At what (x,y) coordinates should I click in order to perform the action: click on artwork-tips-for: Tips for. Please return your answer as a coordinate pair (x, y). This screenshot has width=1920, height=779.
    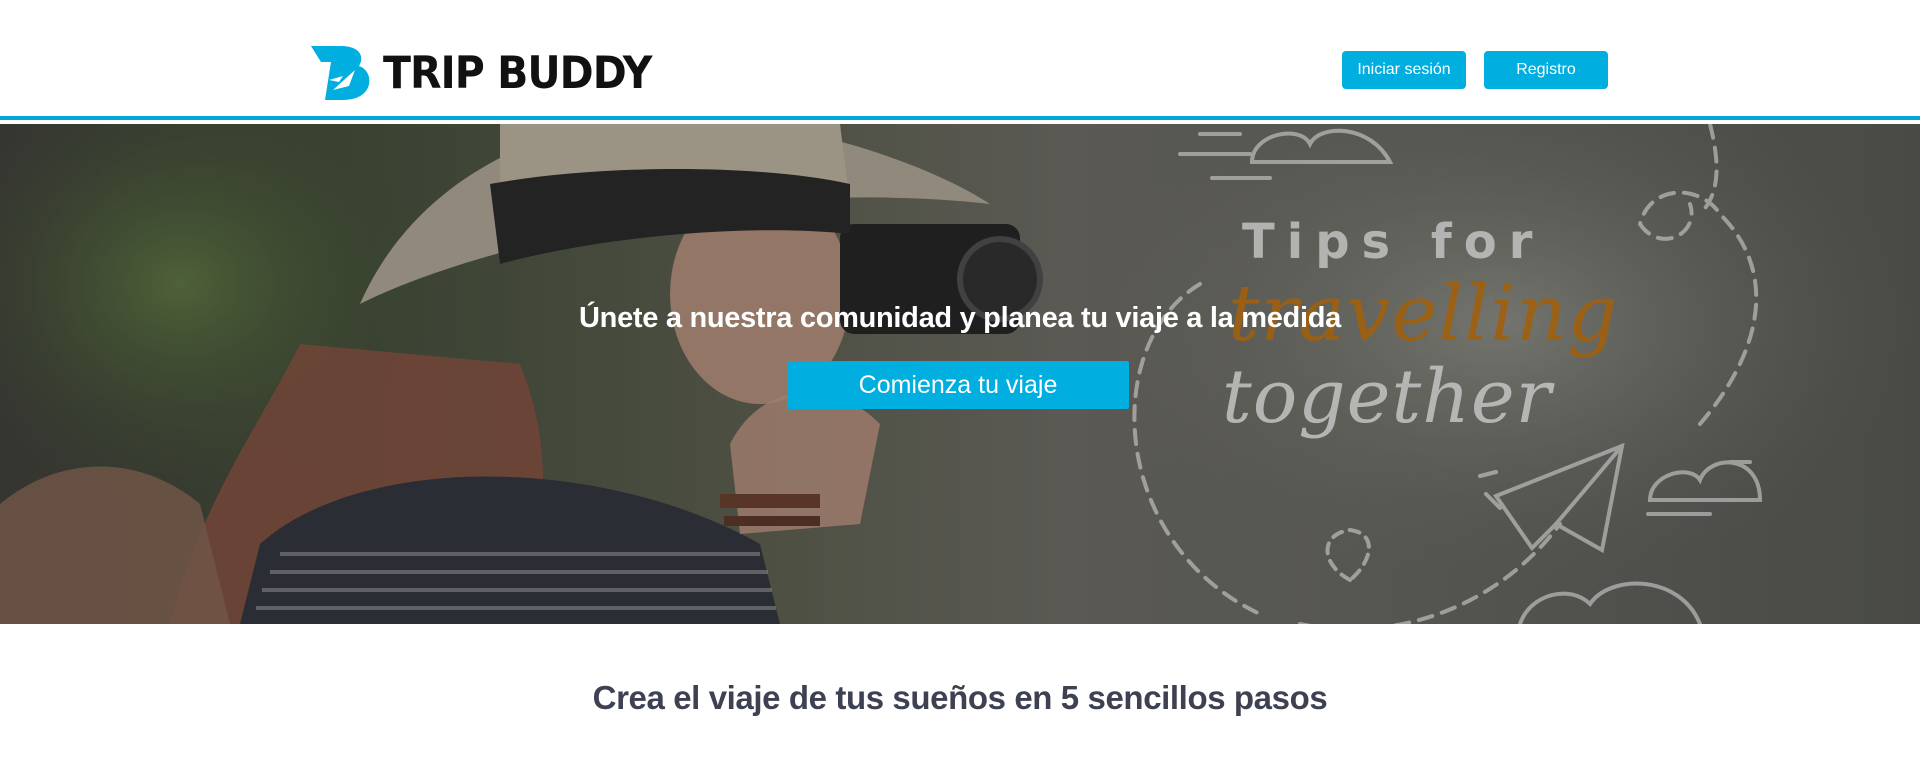
    Looking at the image, I should click on (1393, 242).